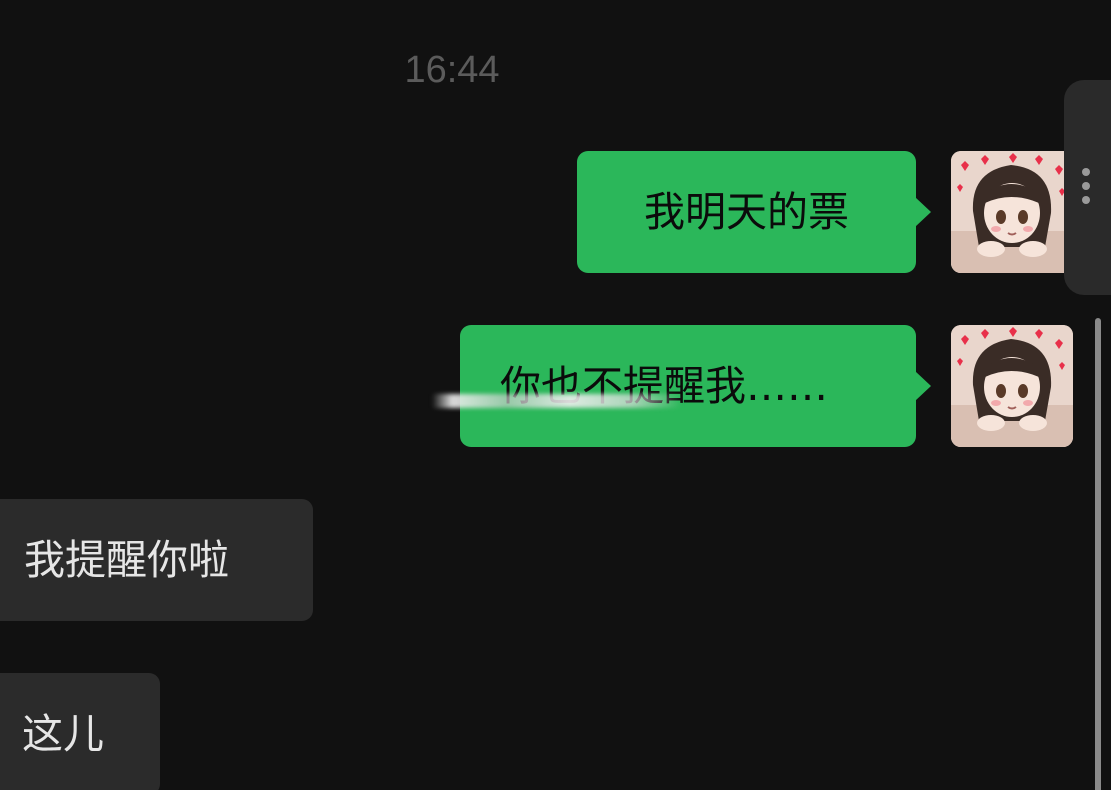 The image size is (1111, 790). I want to click on scrollbar, so click(1098, 554).